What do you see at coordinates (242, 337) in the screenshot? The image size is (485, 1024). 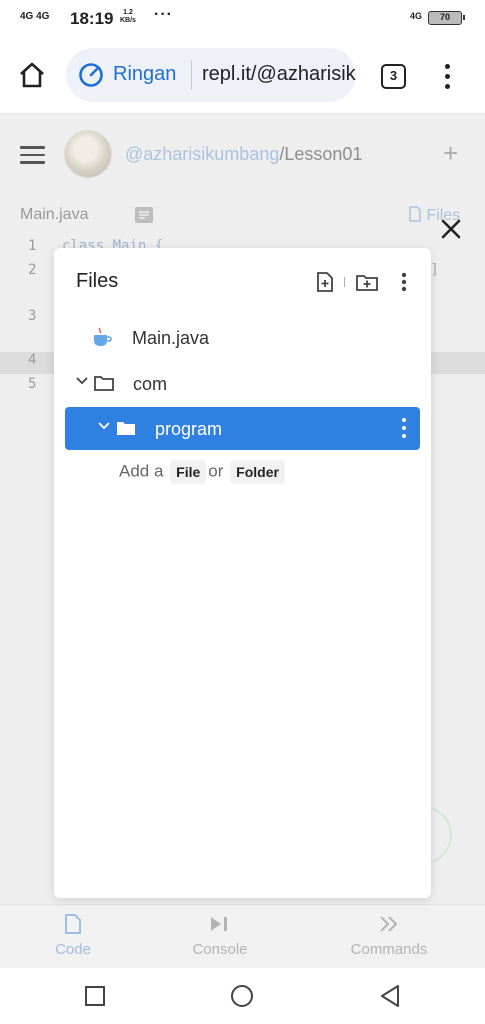 I see `file-tree-item: Main.java` at bounding box center [242, 337].